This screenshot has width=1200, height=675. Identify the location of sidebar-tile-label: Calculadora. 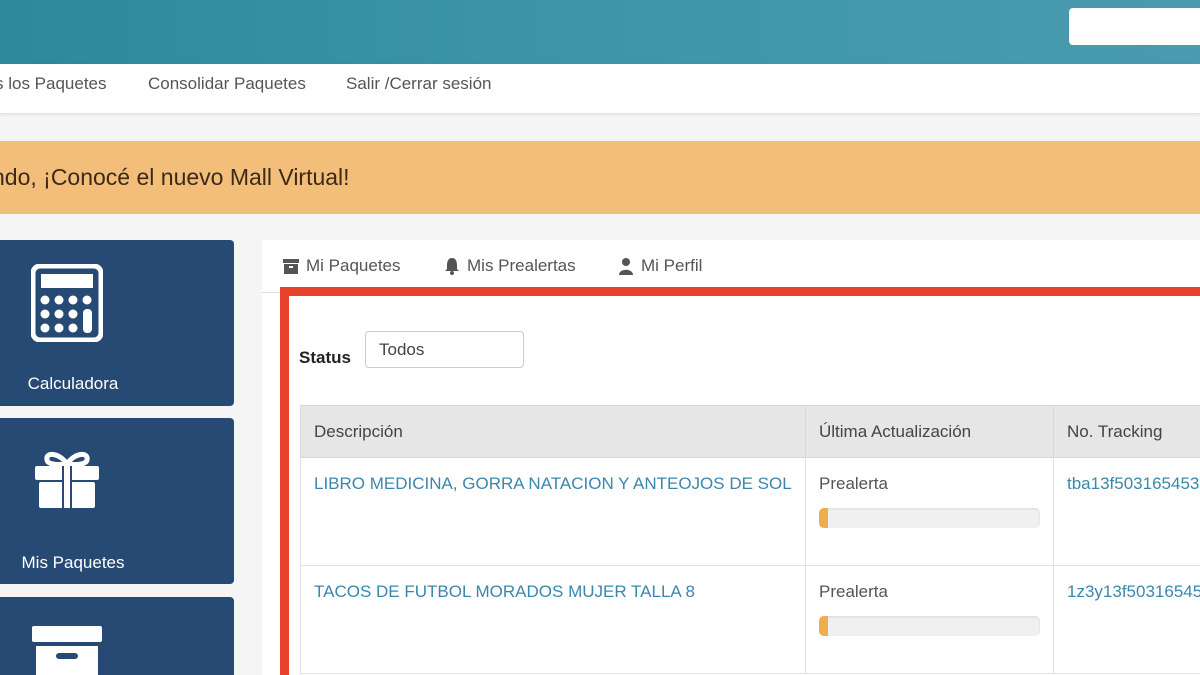
(73, 383).